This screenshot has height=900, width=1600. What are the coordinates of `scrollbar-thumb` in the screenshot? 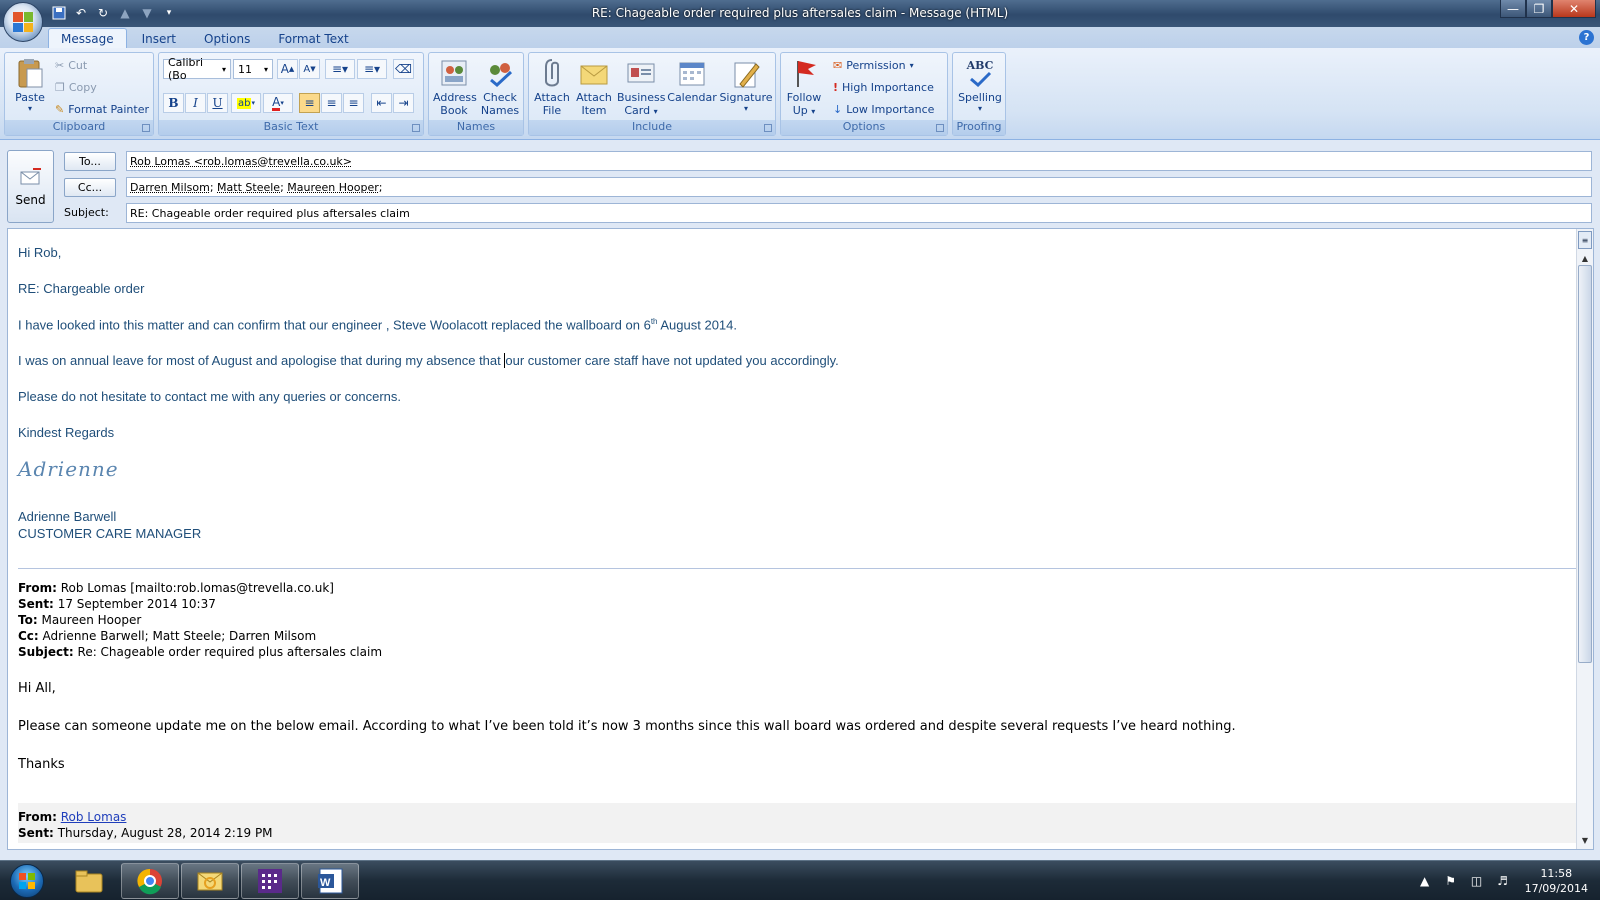 It's located at (1585, 464).